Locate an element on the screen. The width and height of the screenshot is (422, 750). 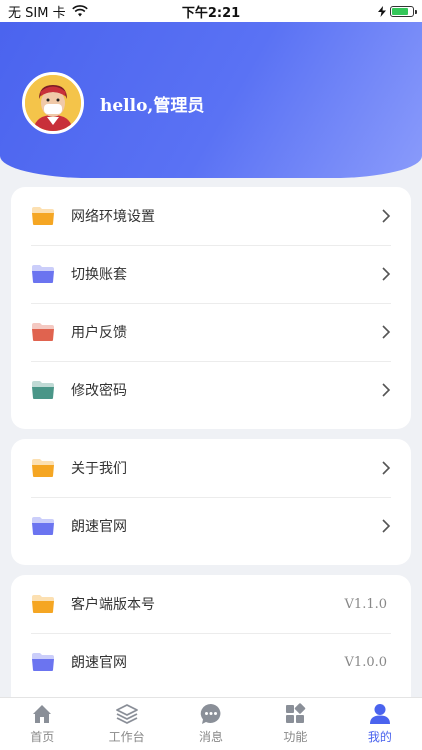
charging-icon is located at coordinates (382, 11).